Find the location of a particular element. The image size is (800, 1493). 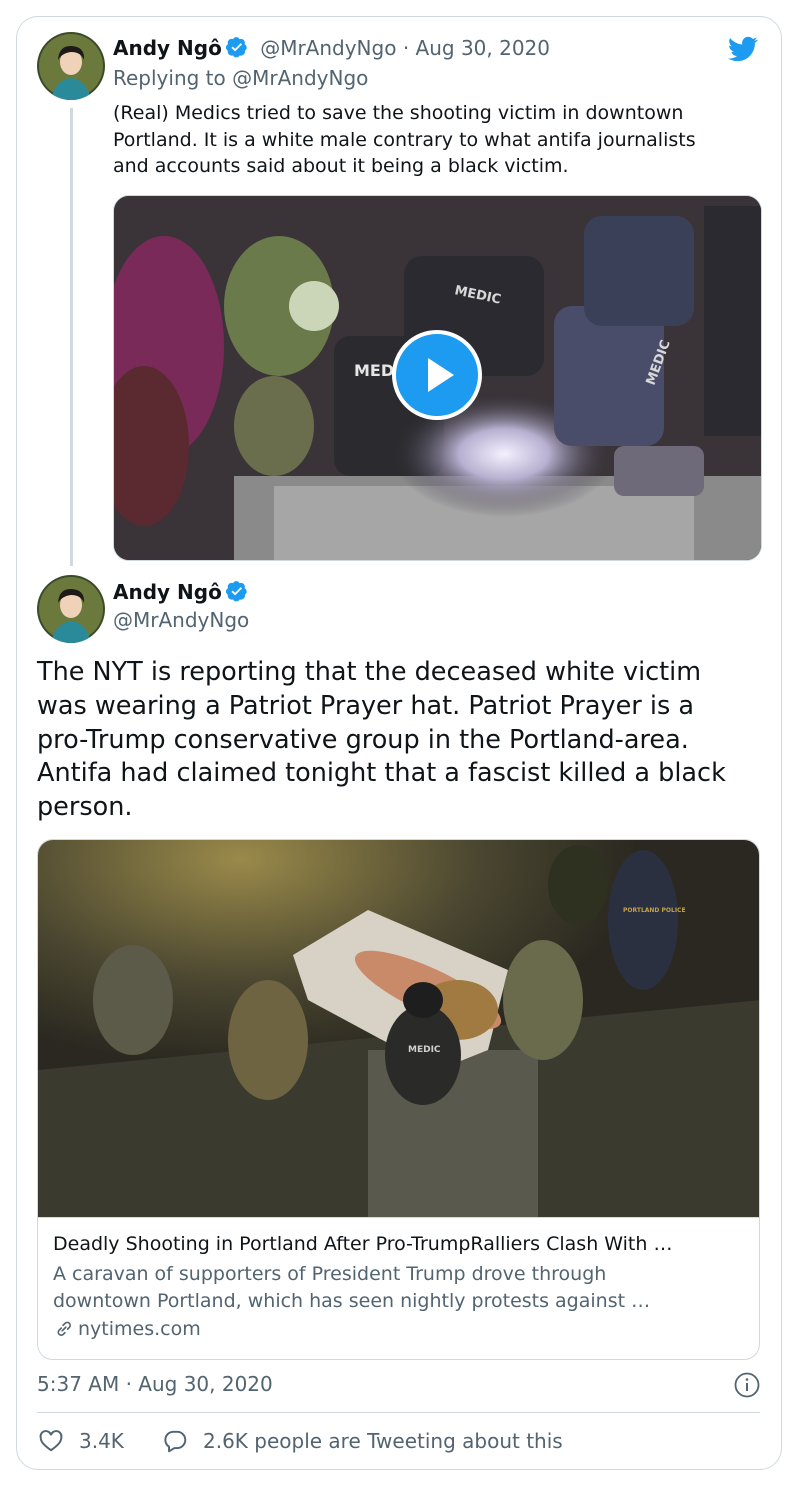

link-icon is located at coordinates (64, 1329).